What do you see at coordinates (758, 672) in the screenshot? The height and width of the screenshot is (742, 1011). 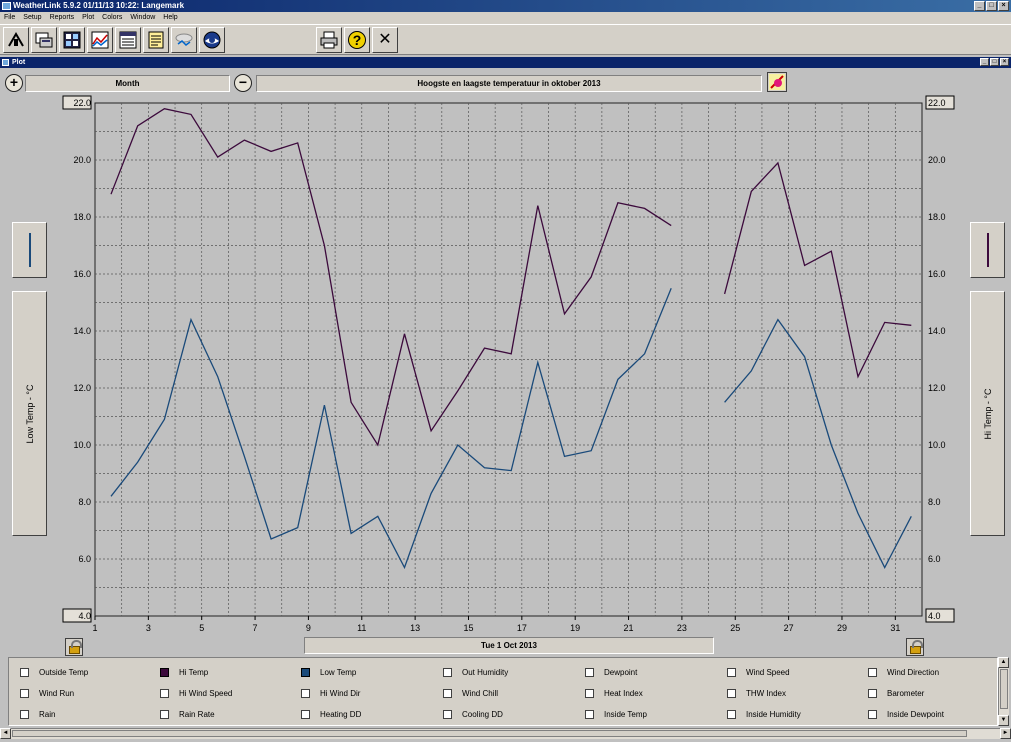 I see `legend-item-wind-speed: Wind Speed` at bounding box center [758, 672].